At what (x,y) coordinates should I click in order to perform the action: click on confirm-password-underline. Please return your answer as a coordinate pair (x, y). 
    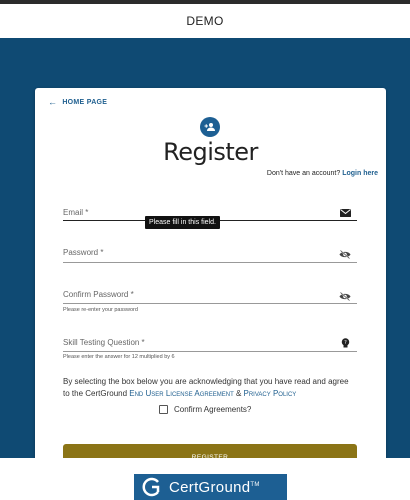
    Looking at the image, I should click on (210, 303).